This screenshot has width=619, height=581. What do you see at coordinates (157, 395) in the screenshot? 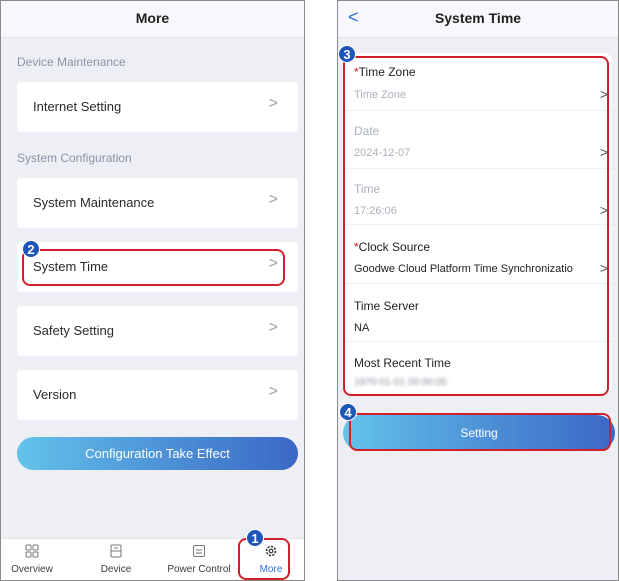
I see `menu-item-version: Version >` at bounding box center [157, 395].